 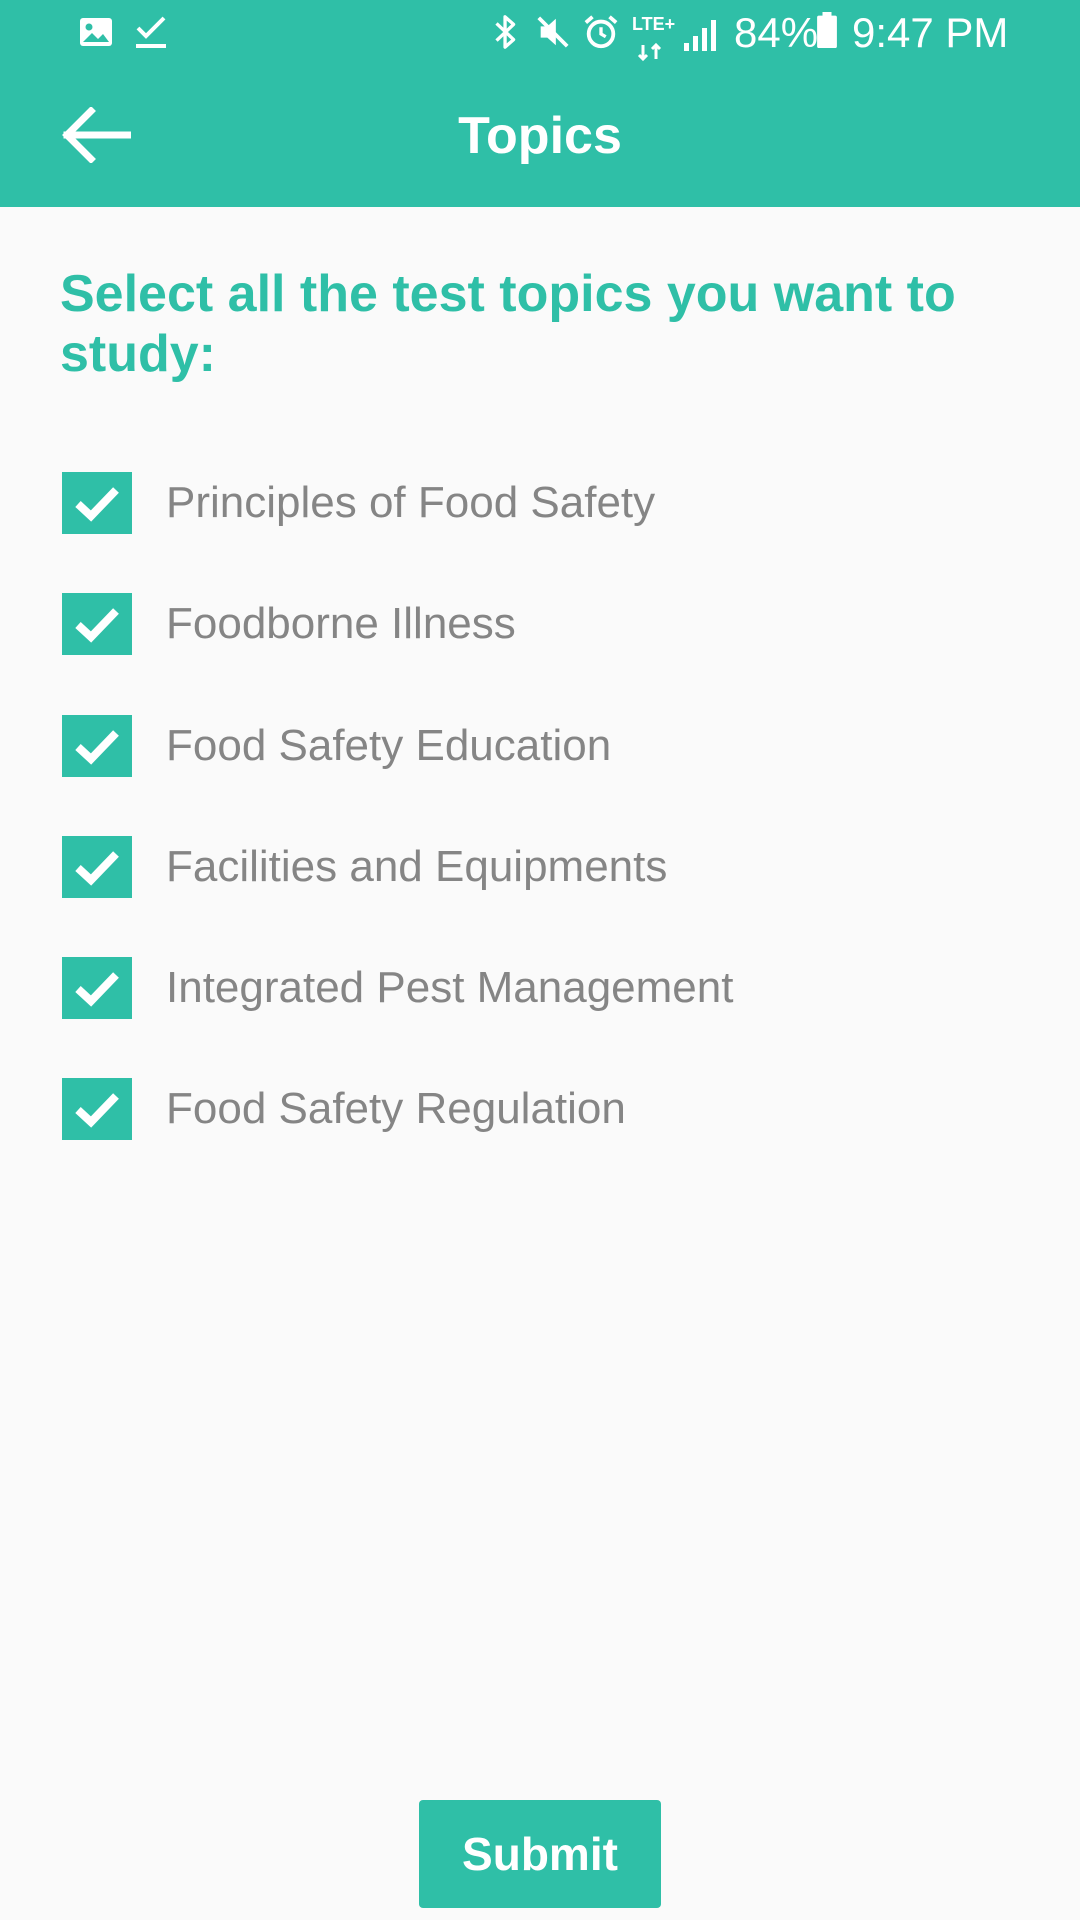 What do you see at coordinates (553, 32) in the screenshot?
I see `mute-icon` at bounding box center [553, 32].